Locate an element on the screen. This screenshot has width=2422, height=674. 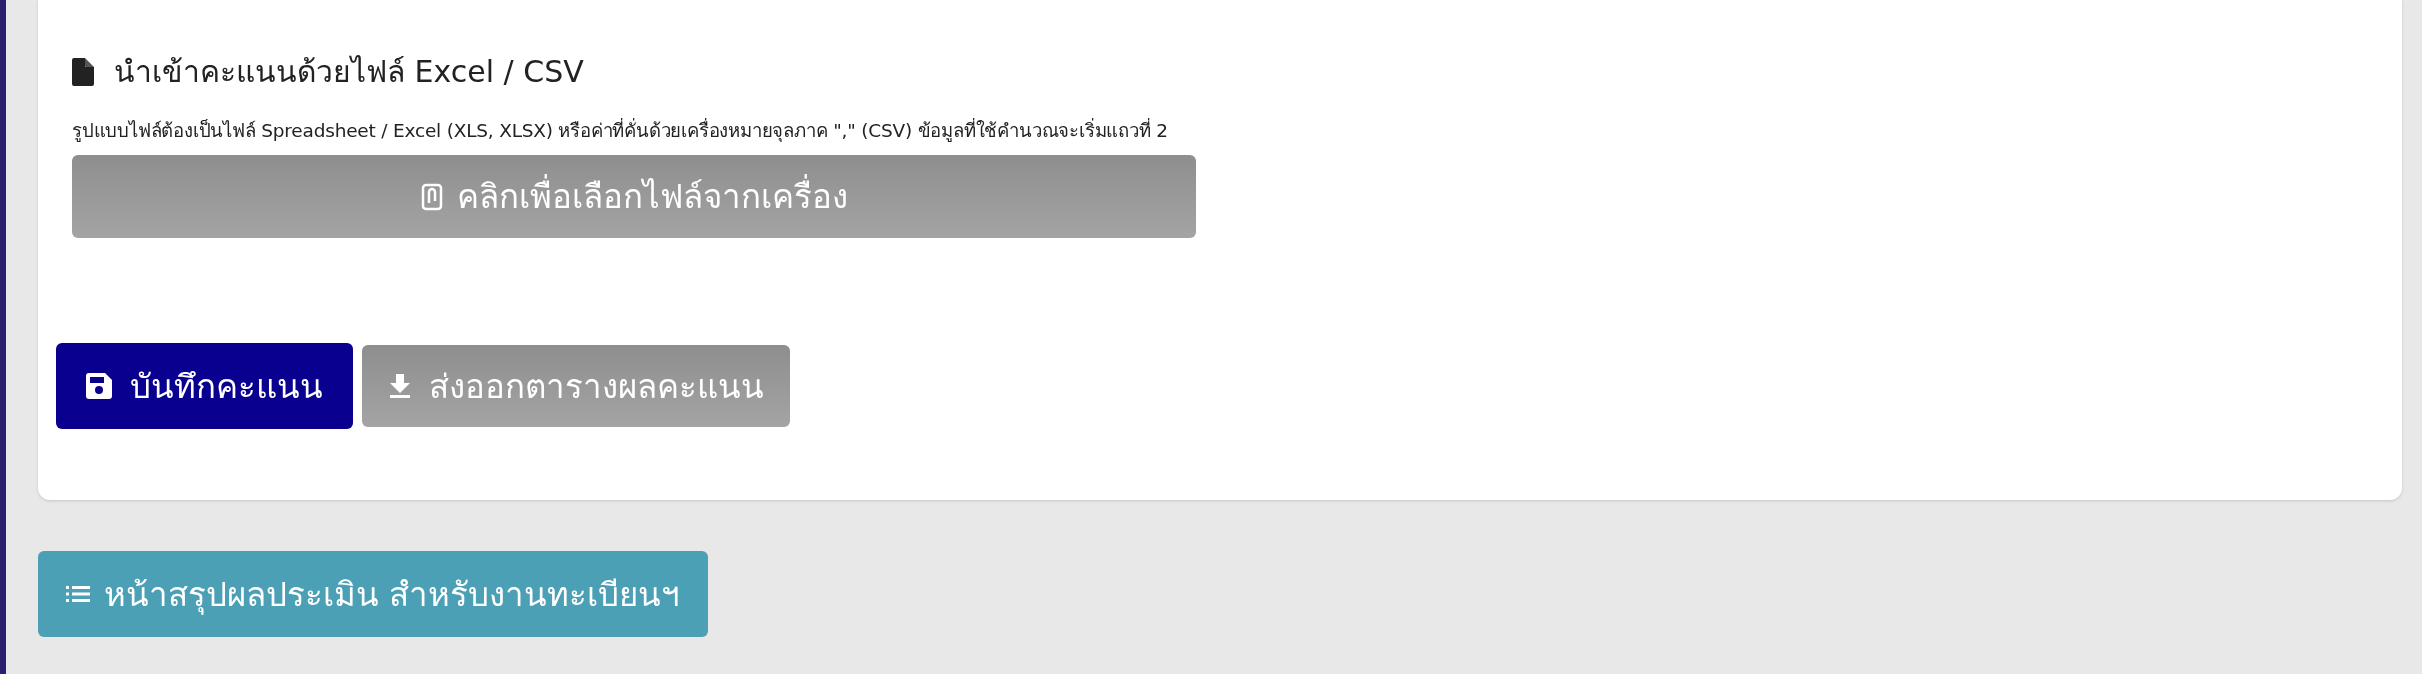
save-button: บันทึกคะแนน is located at coordinates (204, 386).